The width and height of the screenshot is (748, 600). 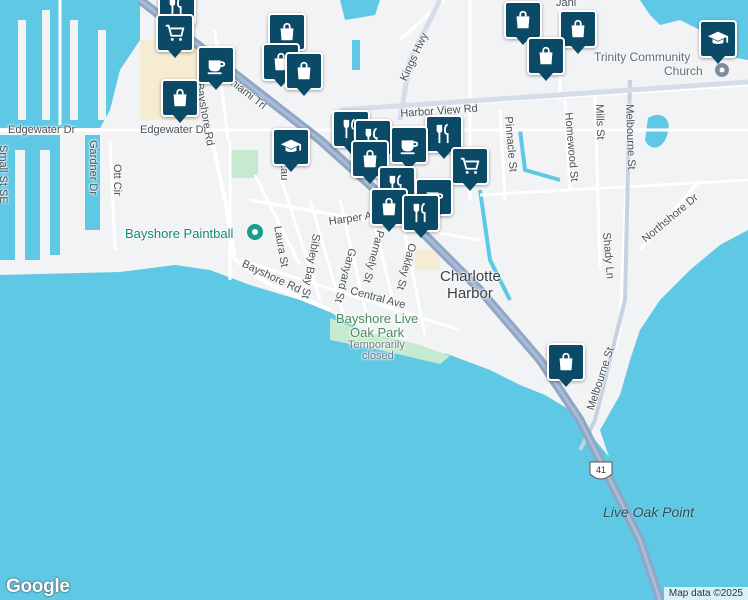 I want to click on label-ott-cir: Ott Cir, so click(x=117, y=180).